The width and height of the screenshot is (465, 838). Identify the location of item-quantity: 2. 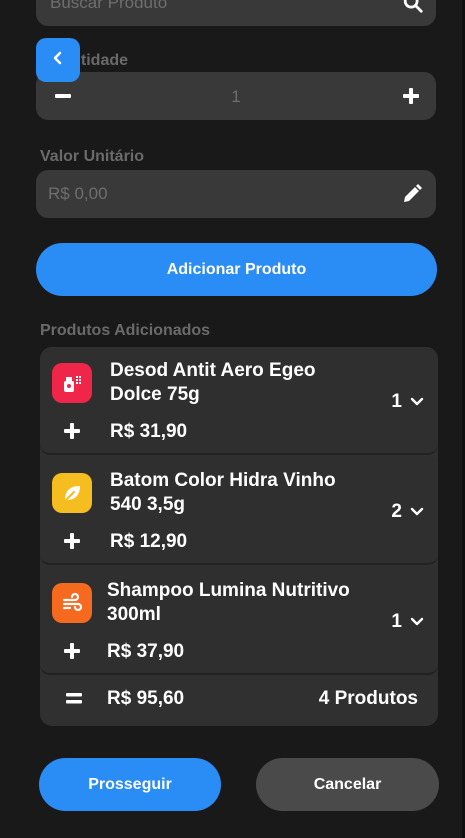
(396, 511).